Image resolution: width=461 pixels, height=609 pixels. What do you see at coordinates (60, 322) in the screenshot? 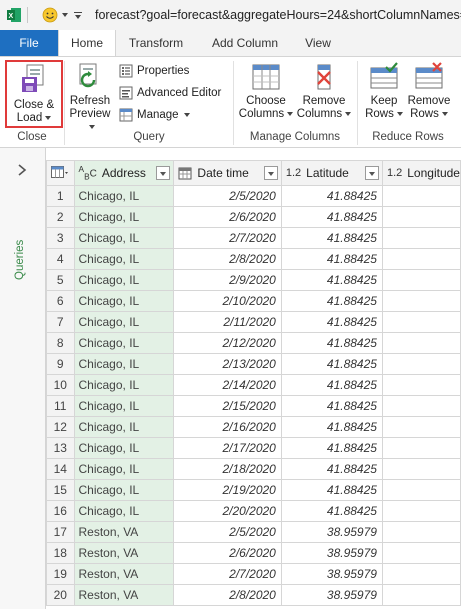
I see `row-number: 7` at bounding box center [60, 322].